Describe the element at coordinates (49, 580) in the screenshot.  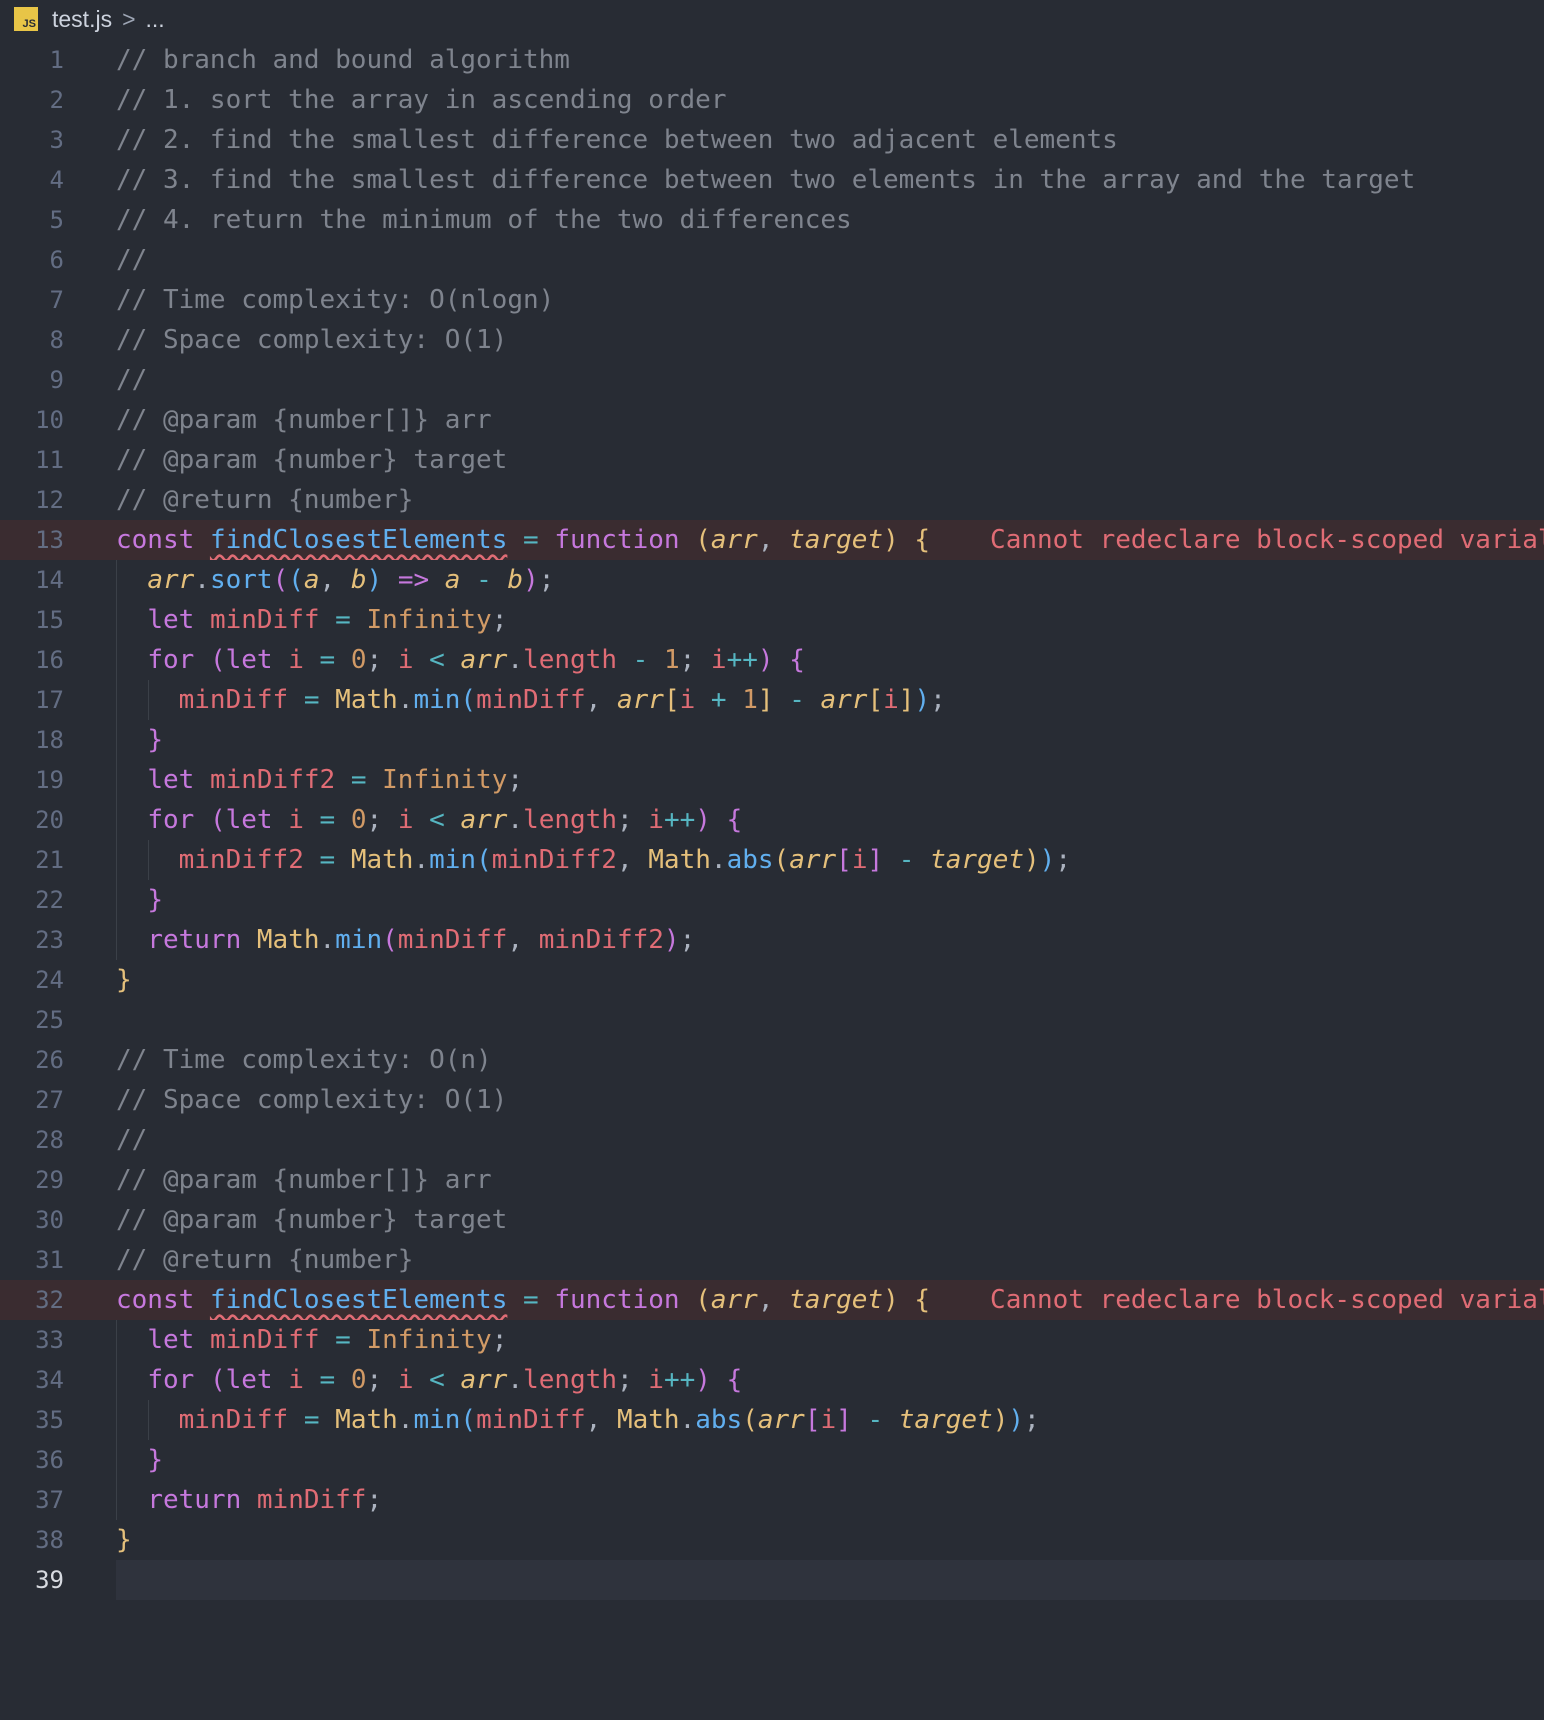
I see `line-number: 14` at that location.